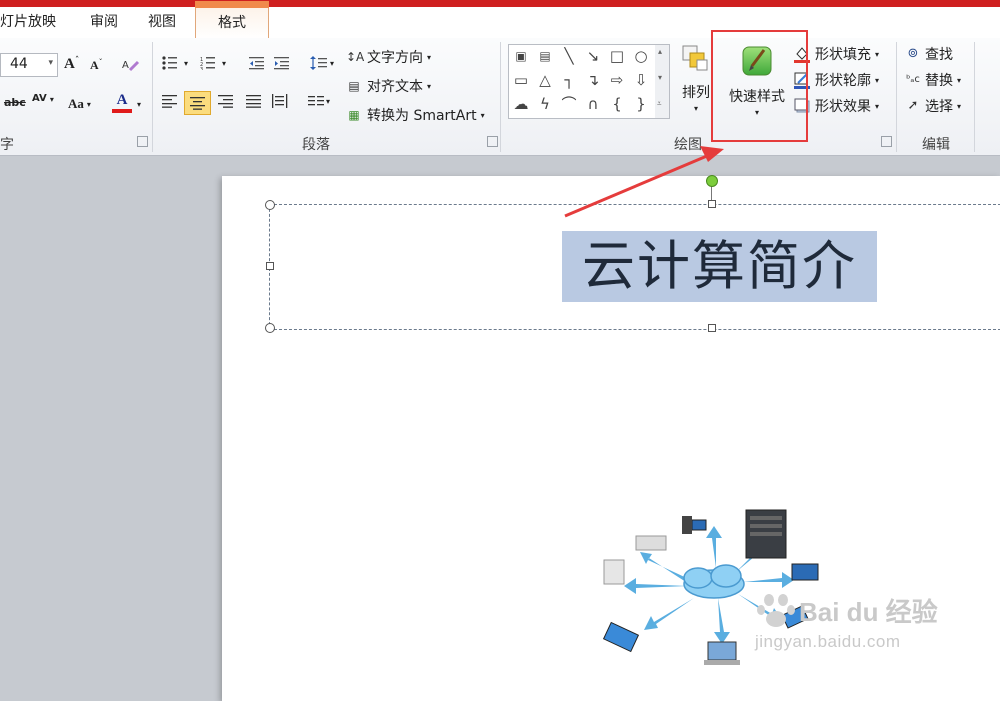  Describe the element at coordinates (776, 610) in the screenshot. I see `paw-logo-icon` at that location.